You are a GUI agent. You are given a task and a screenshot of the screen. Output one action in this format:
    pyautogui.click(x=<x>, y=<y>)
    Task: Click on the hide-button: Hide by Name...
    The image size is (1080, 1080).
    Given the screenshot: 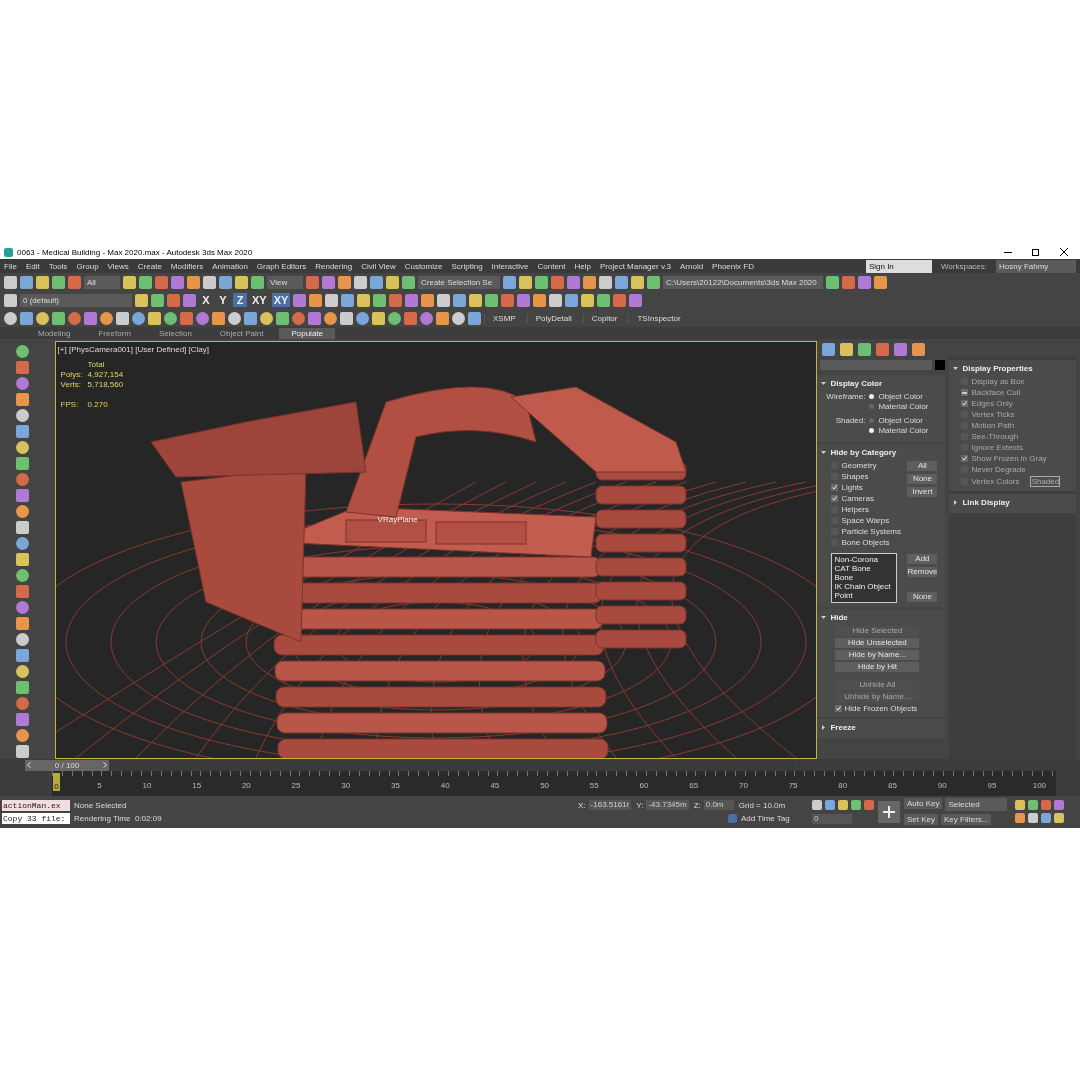 What is the action you would take?
    pyautogui.click(x=877, y=655)
    